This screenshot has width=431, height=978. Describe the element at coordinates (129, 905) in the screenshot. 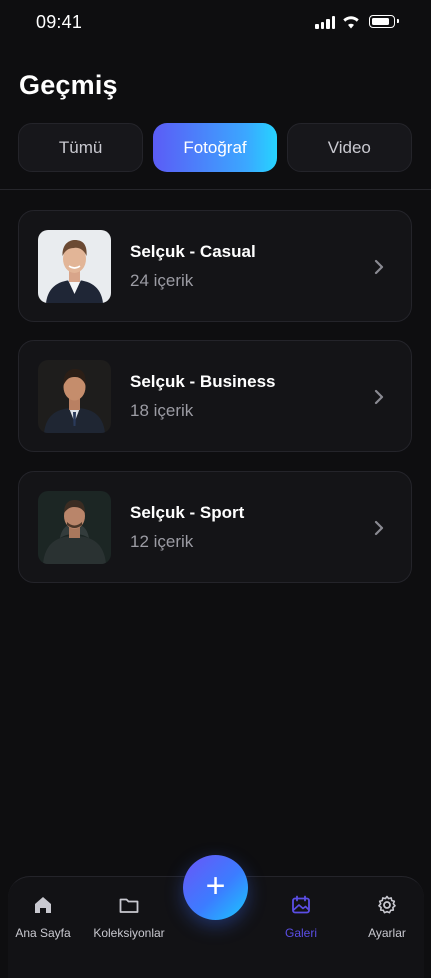

I see `folder-icon` at that location.